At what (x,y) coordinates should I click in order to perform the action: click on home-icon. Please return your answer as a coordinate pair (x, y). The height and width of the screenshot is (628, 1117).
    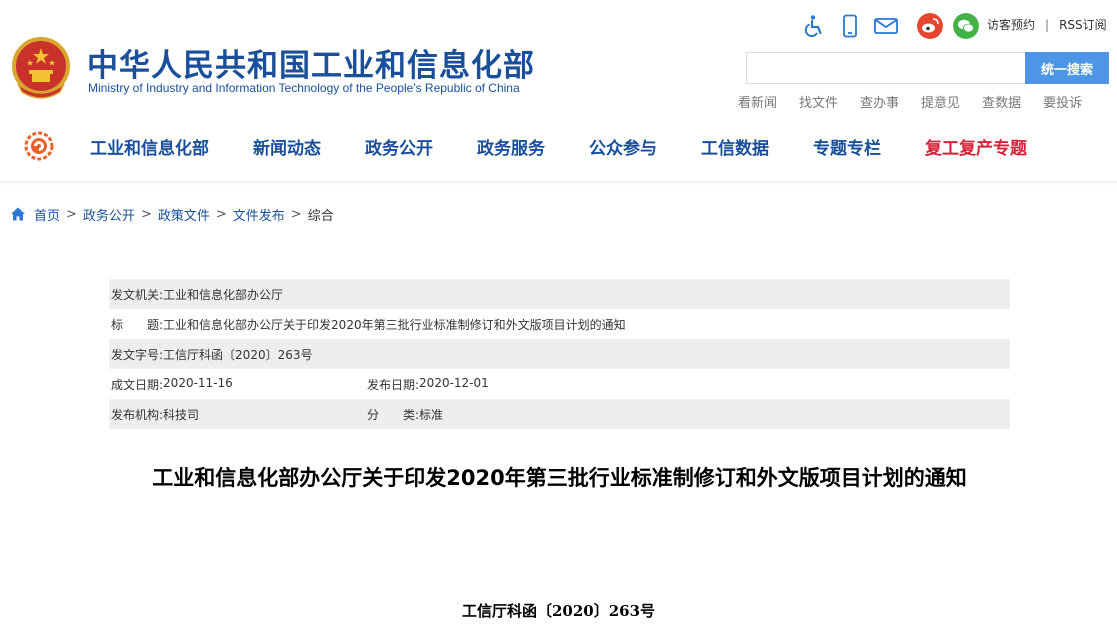
    Looking at the image, I should click on (18, 214).